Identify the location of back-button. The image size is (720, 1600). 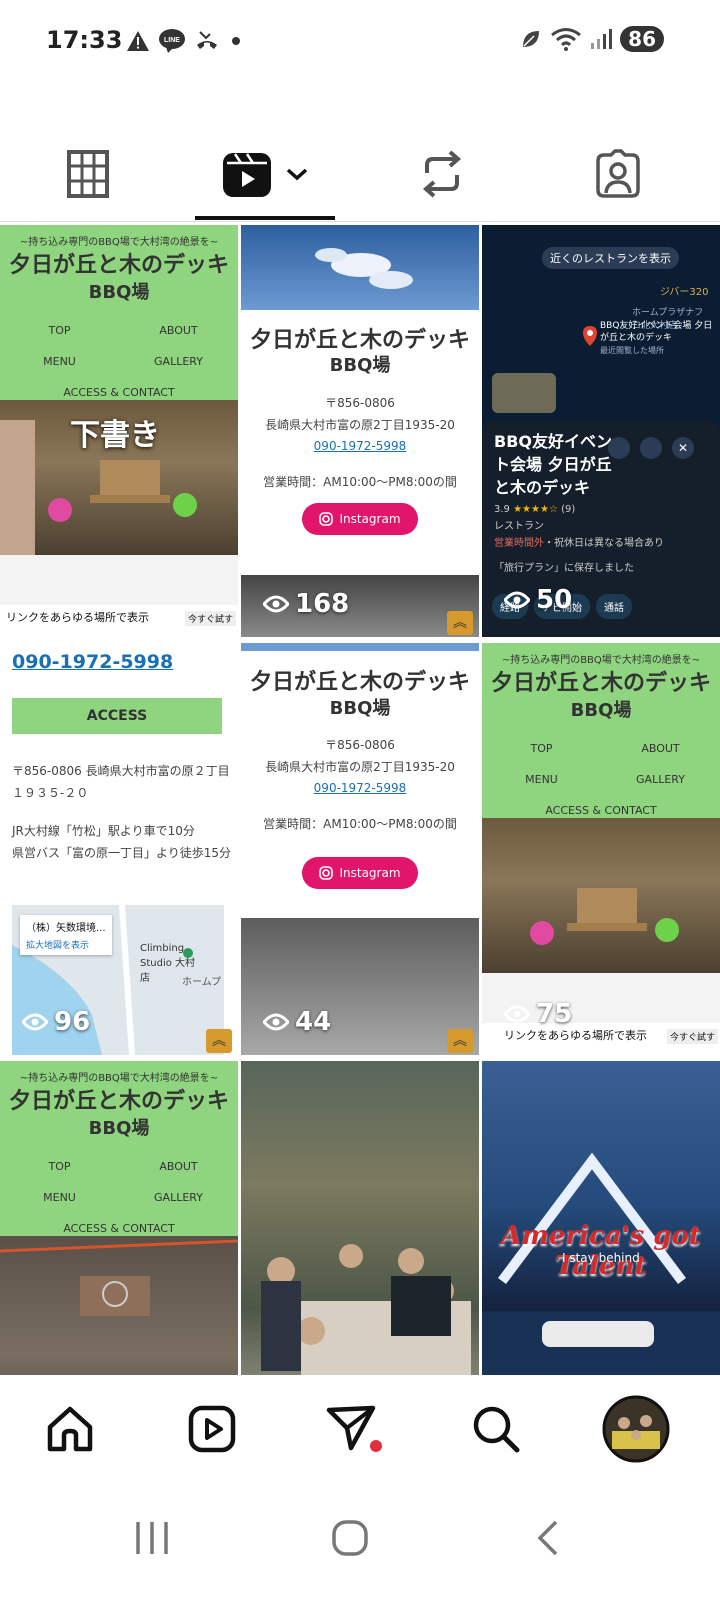
(548, 1538).